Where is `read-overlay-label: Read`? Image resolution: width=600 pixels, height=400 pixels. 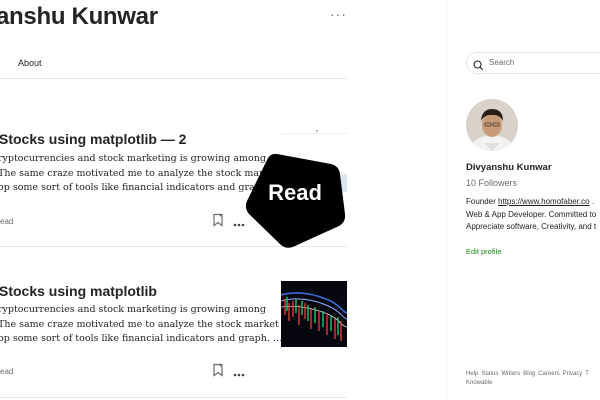 read-overlay-label: Read is located at coordinates (295, 193).